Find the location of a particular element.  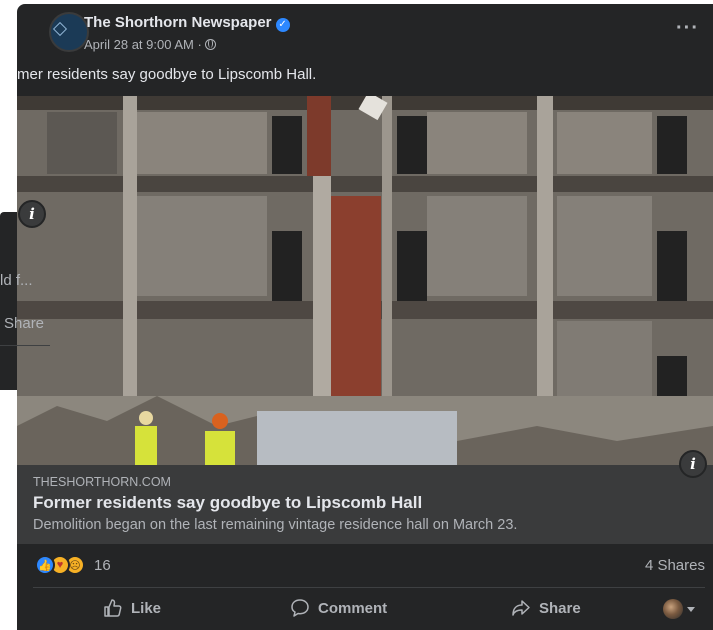

post-meta: April 28 at 9:00 AM · is located at coordinates (150, 44).